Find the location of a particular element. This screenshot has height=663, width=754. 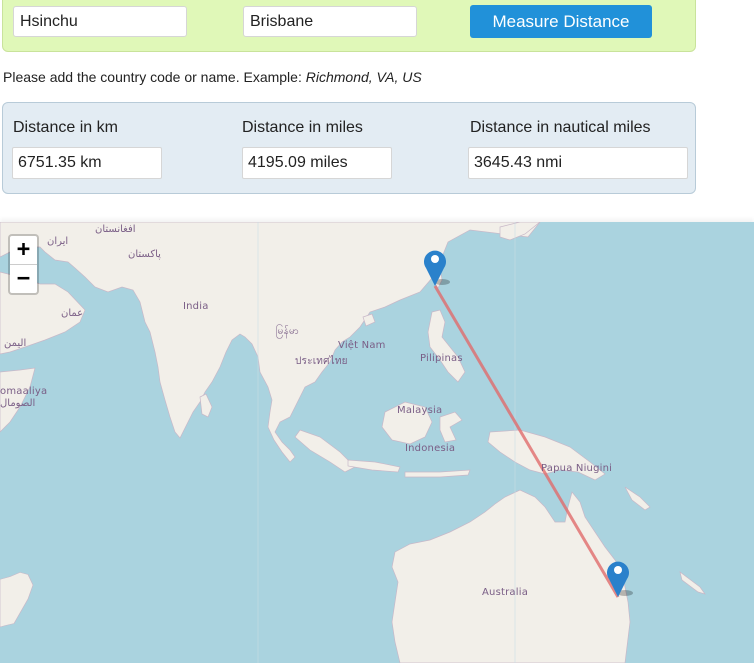

map-label-iran: ایران is located at coordinates (58, 241).